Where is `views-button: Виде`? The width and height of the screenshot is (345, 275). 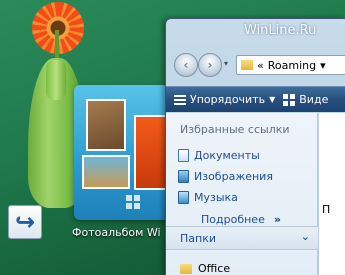 views-button: Виде is located at coordinates (301, 99).